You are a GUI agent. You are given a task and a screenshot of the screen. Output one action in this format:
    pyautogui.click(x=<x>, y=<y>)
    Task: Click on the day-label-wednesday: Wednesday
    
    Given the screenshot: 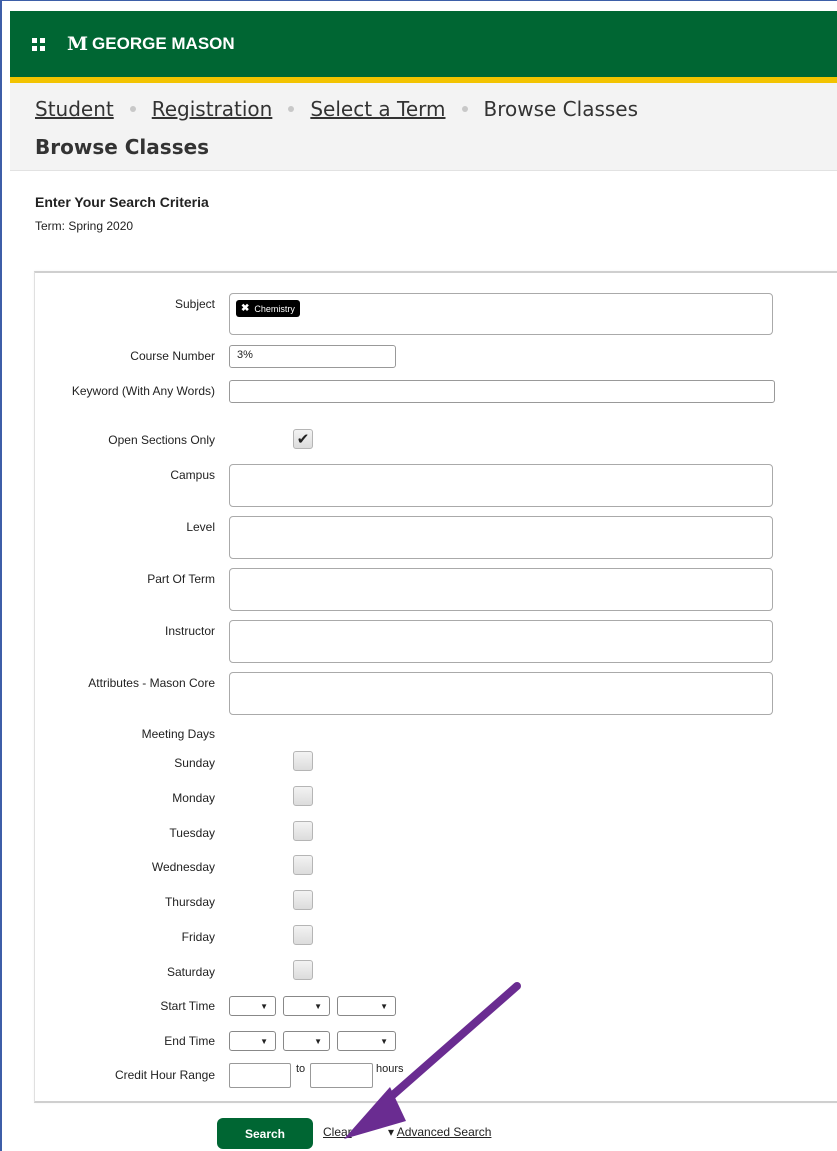 What is the action you would take?
    pyautogui.click(x=183, y=867)
    